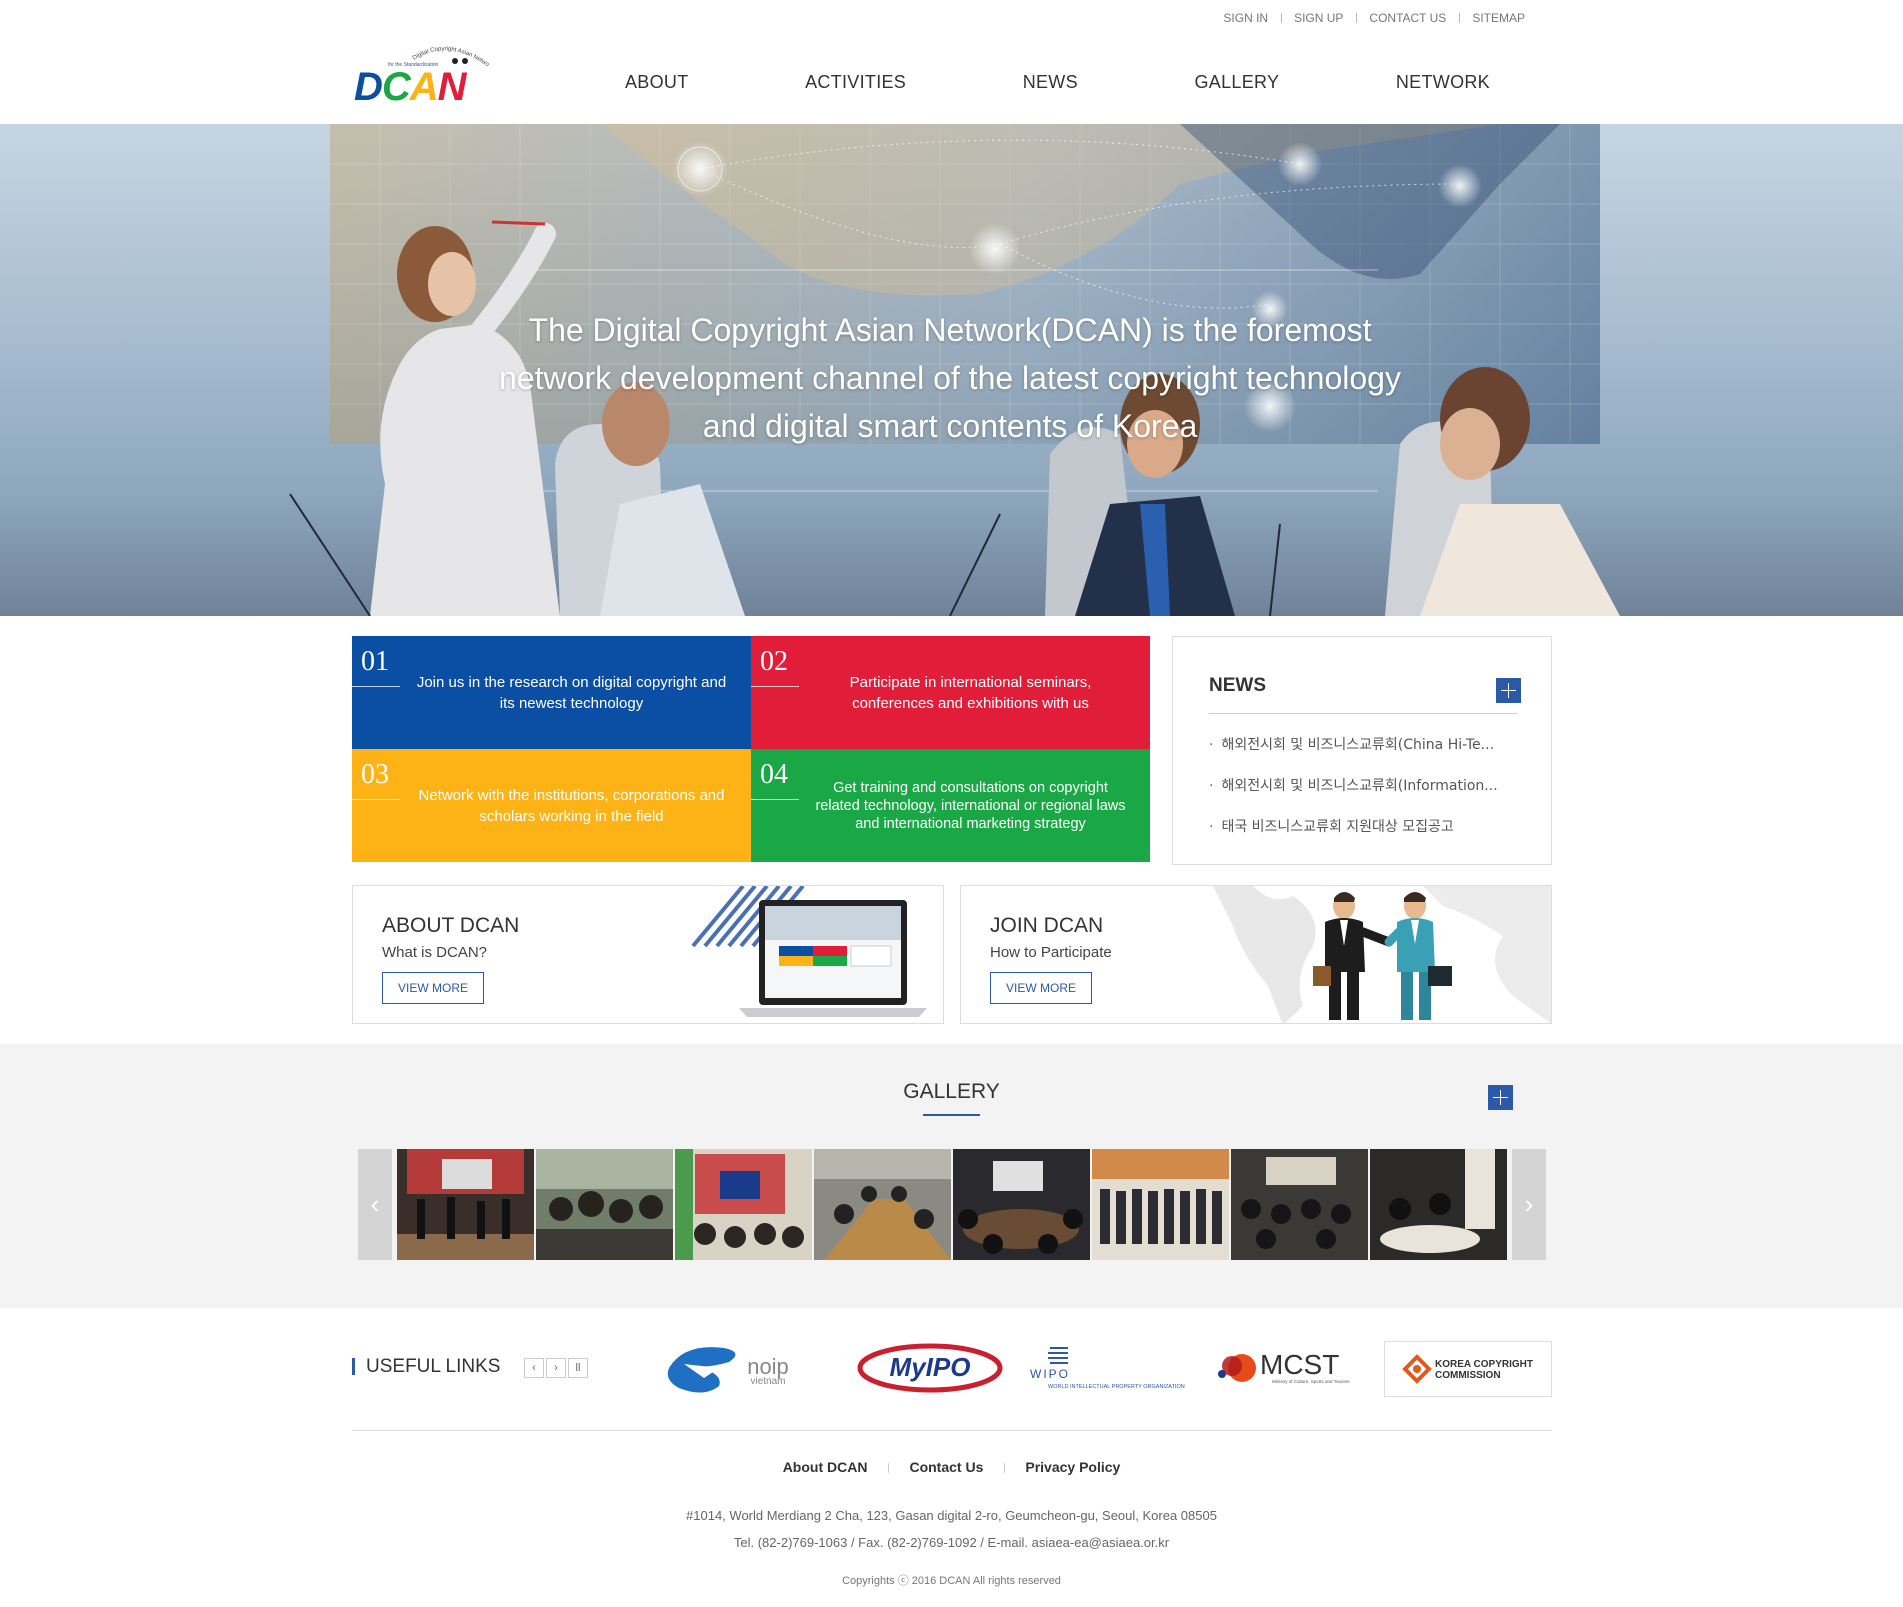 The image size is (1903, 1607). Describe the element at coordinates (1363, 713) in the screenshot. I see `divider` at that location.